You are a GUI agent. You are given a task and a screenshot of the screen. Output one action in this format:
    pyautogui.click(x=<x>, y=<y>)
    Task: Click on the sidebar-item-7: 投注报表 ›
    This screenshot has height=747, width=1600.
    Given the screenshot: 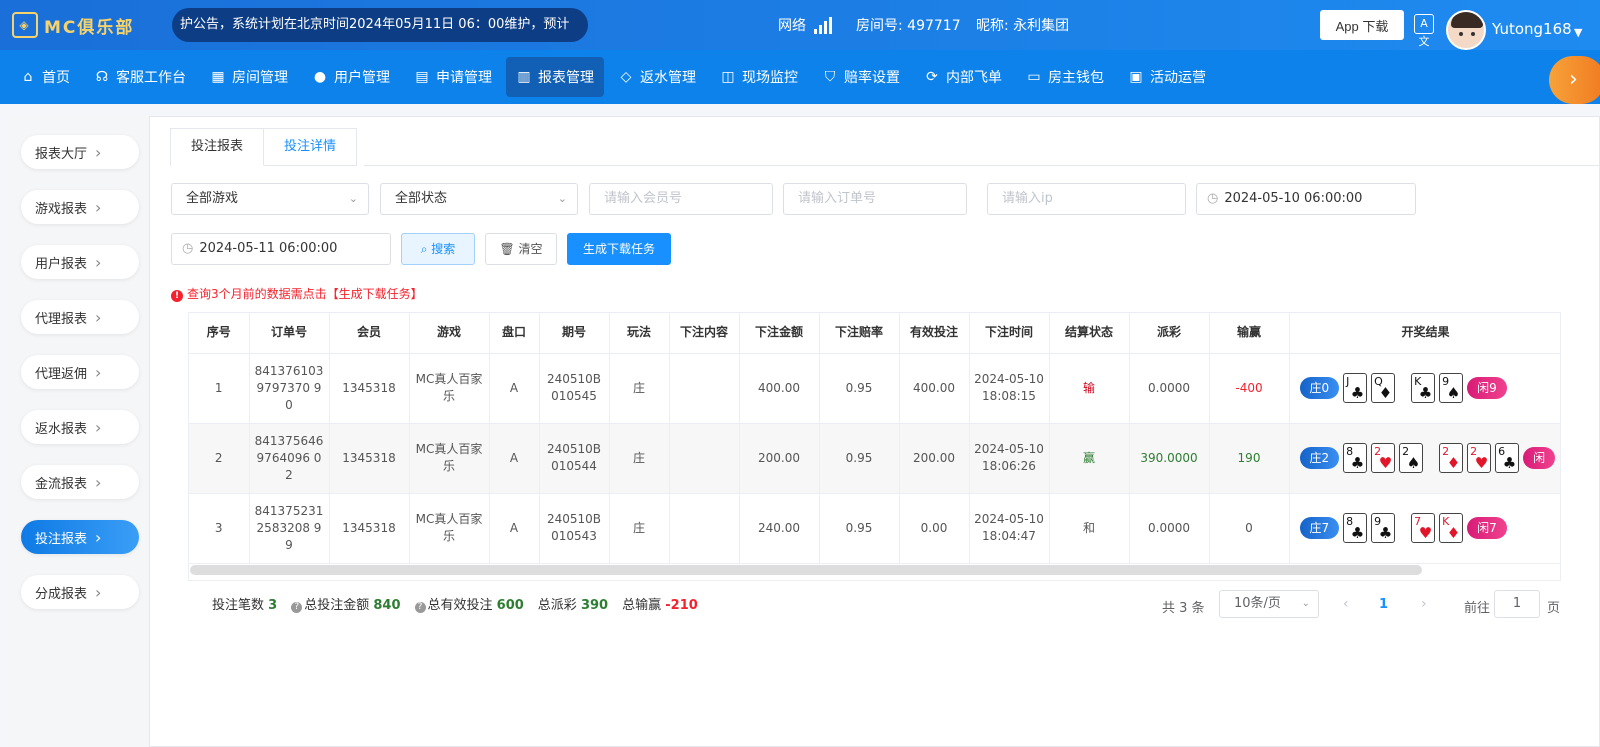 What is the action you would take?
    pyautogui.click(x=80, y=537)
    